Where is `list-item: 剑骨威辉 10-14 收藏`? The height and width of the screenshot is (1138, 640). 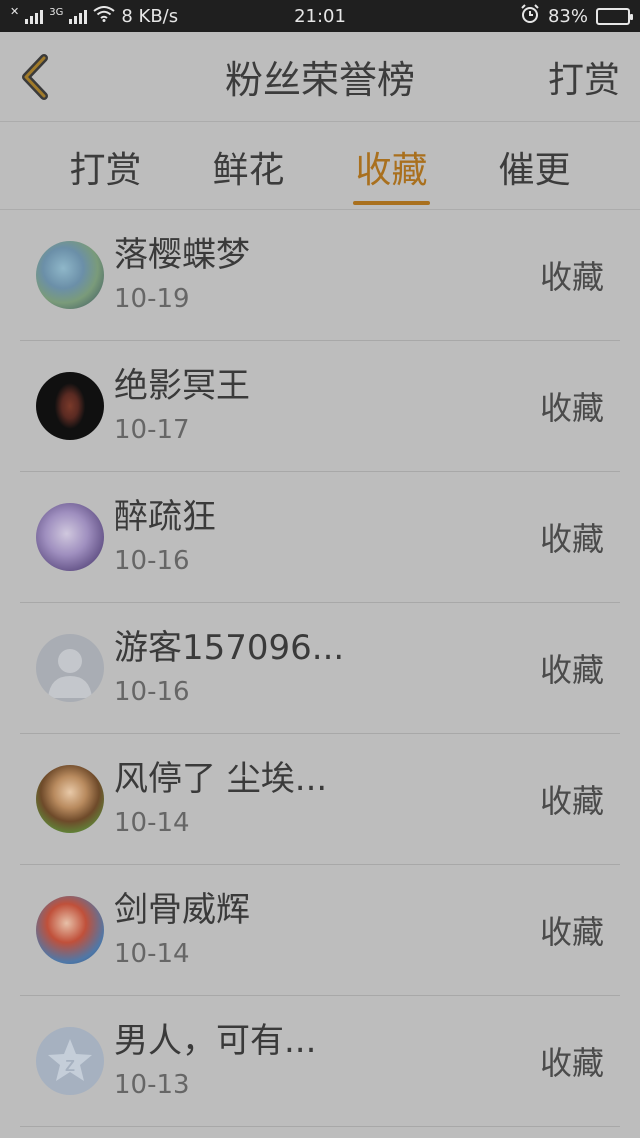
list-item: 剑骨威辉 10-14 收藏 is located at coordinates (320, 930).